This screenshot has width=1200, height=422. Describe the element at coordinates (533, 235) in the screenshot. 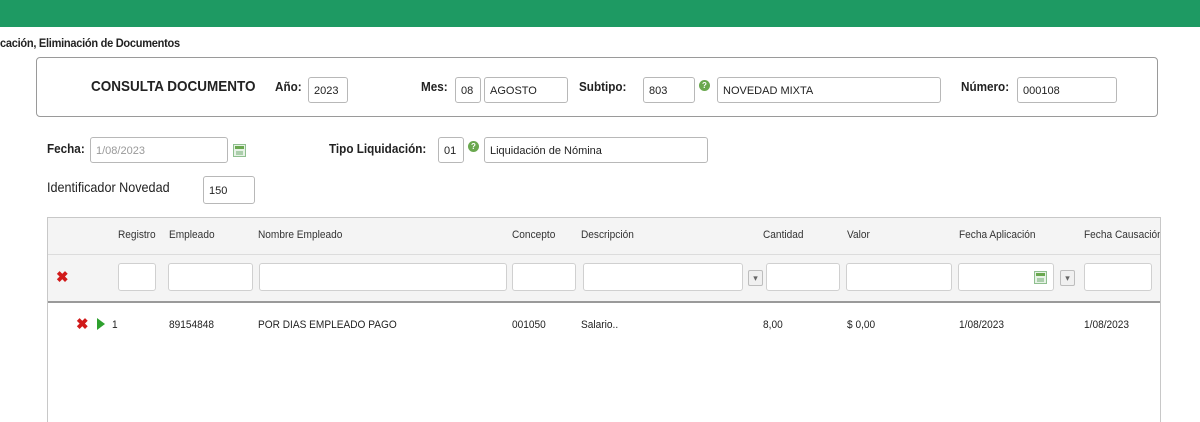

I see `column-header-concepto: Concepto` at that location.